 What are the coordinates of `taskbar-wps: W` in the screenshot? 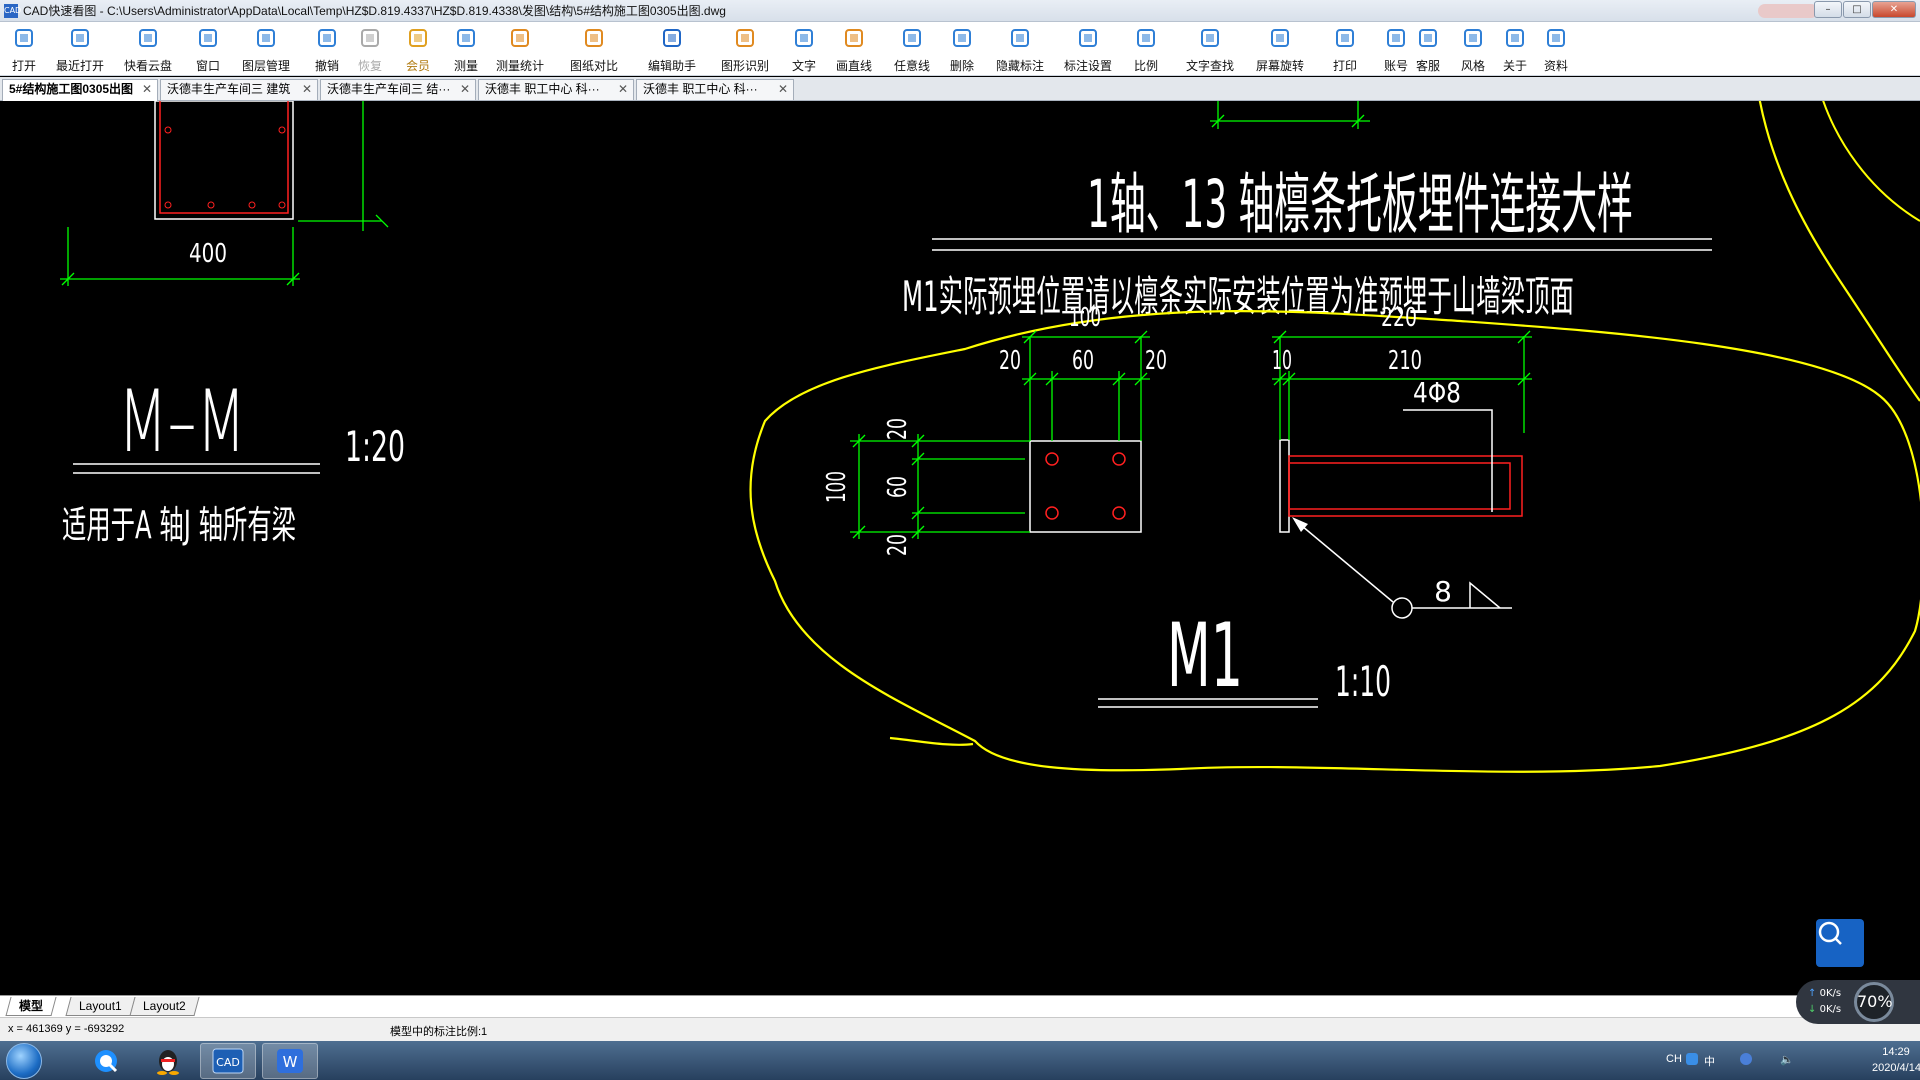 It's located at (290, 1061).